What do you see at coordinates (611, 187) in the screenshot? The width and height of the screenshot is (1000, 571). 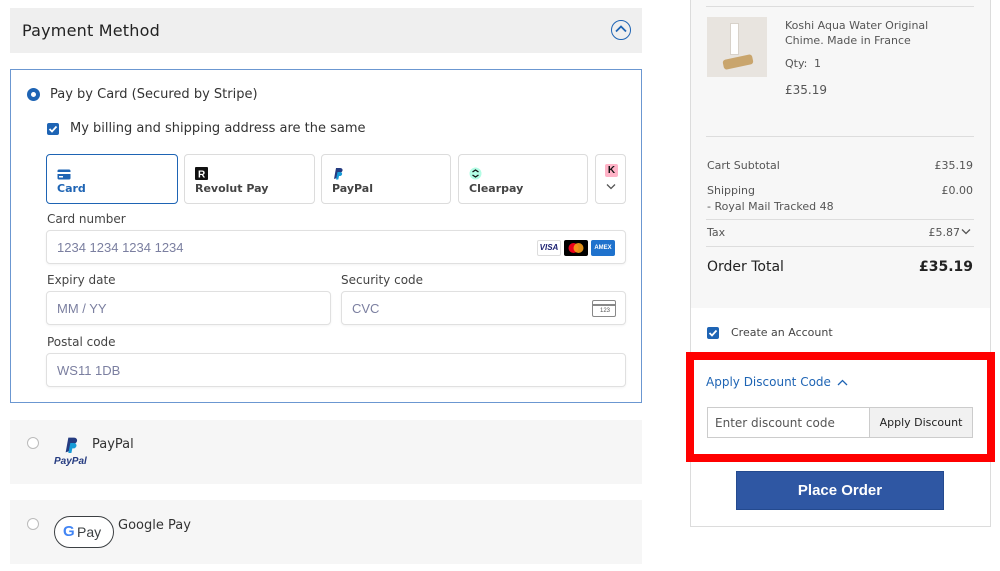 I see `chevron-down-icon` at bounding box center [611, 187].